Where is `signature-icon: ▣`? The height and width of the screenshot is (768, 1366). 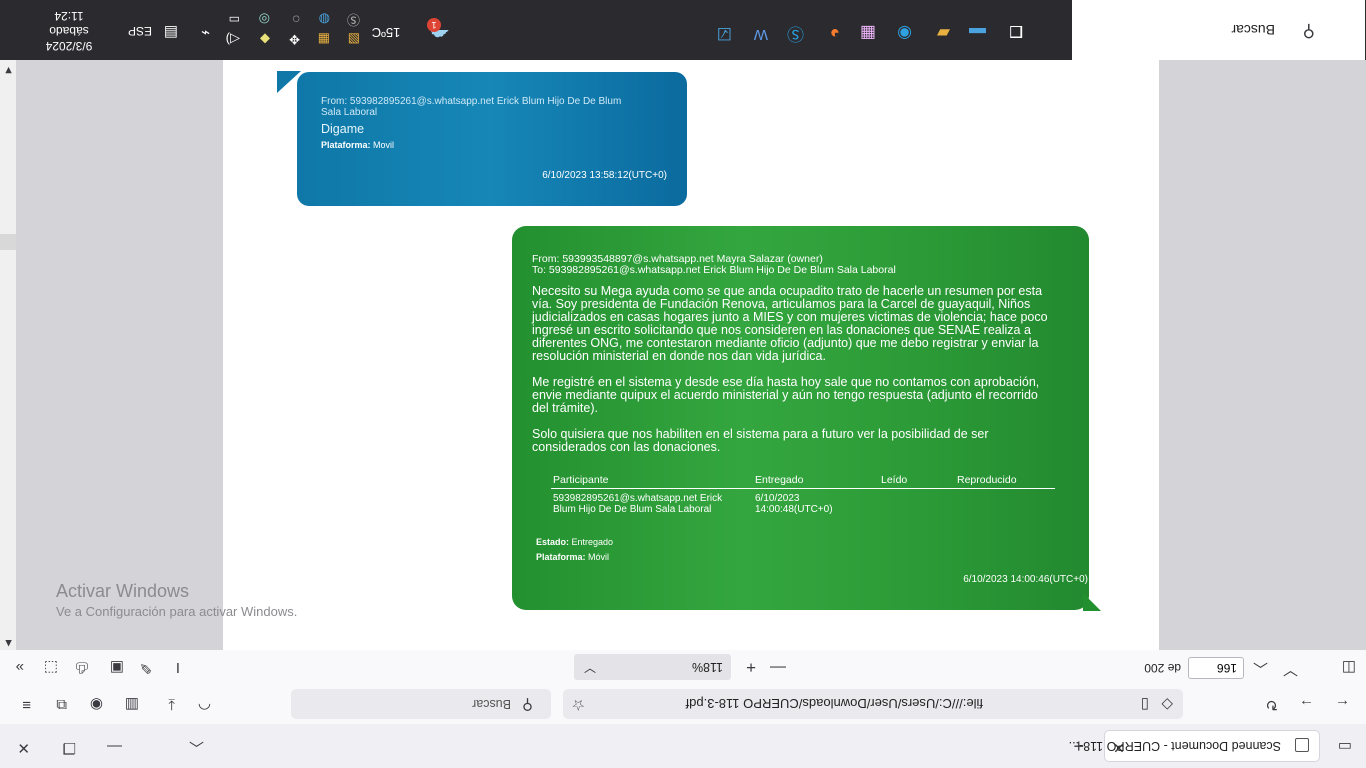
signature-icon: ▣ is located at coordinates (117, 667).